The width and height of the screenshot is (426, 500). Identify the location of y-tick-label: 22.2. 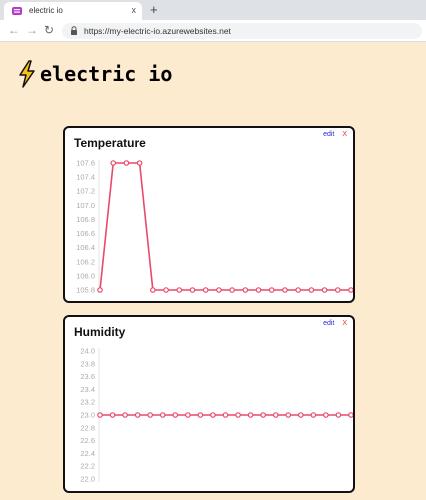
(87, 466).